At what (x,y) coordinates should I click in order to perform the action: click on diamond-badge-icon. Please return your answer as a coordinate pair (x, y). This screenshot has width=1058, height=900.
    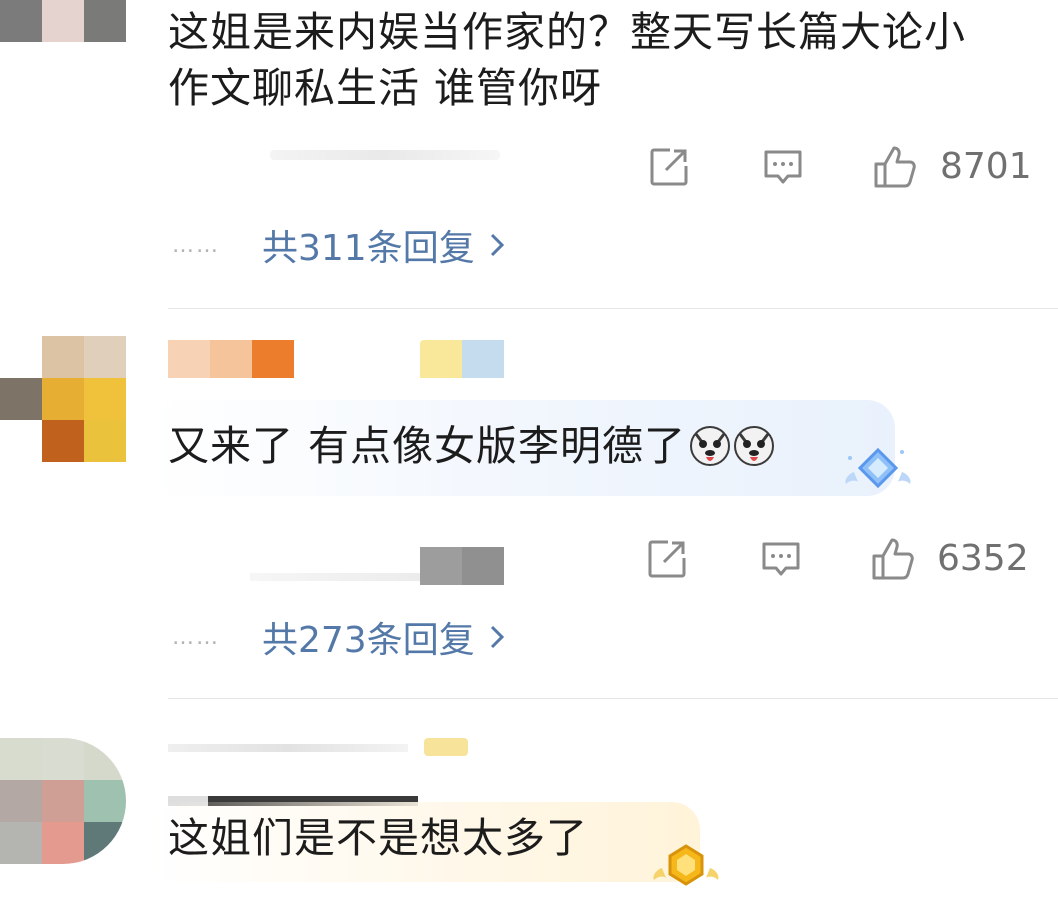
    Looking at the image, I should click on (878, 468).